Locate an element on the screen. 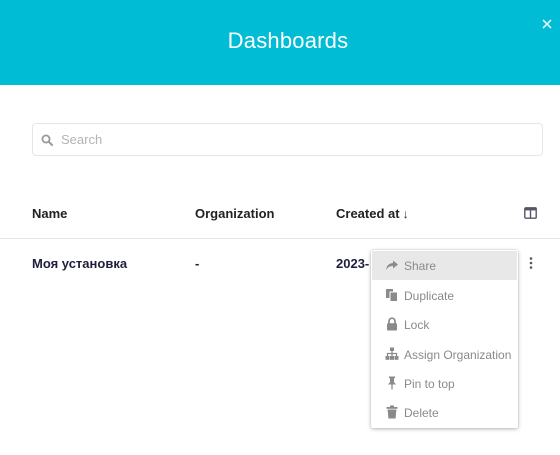 Image resolution: width=560 pixels, height=455 pixels. share-icon is located at coordinates (392, 265).